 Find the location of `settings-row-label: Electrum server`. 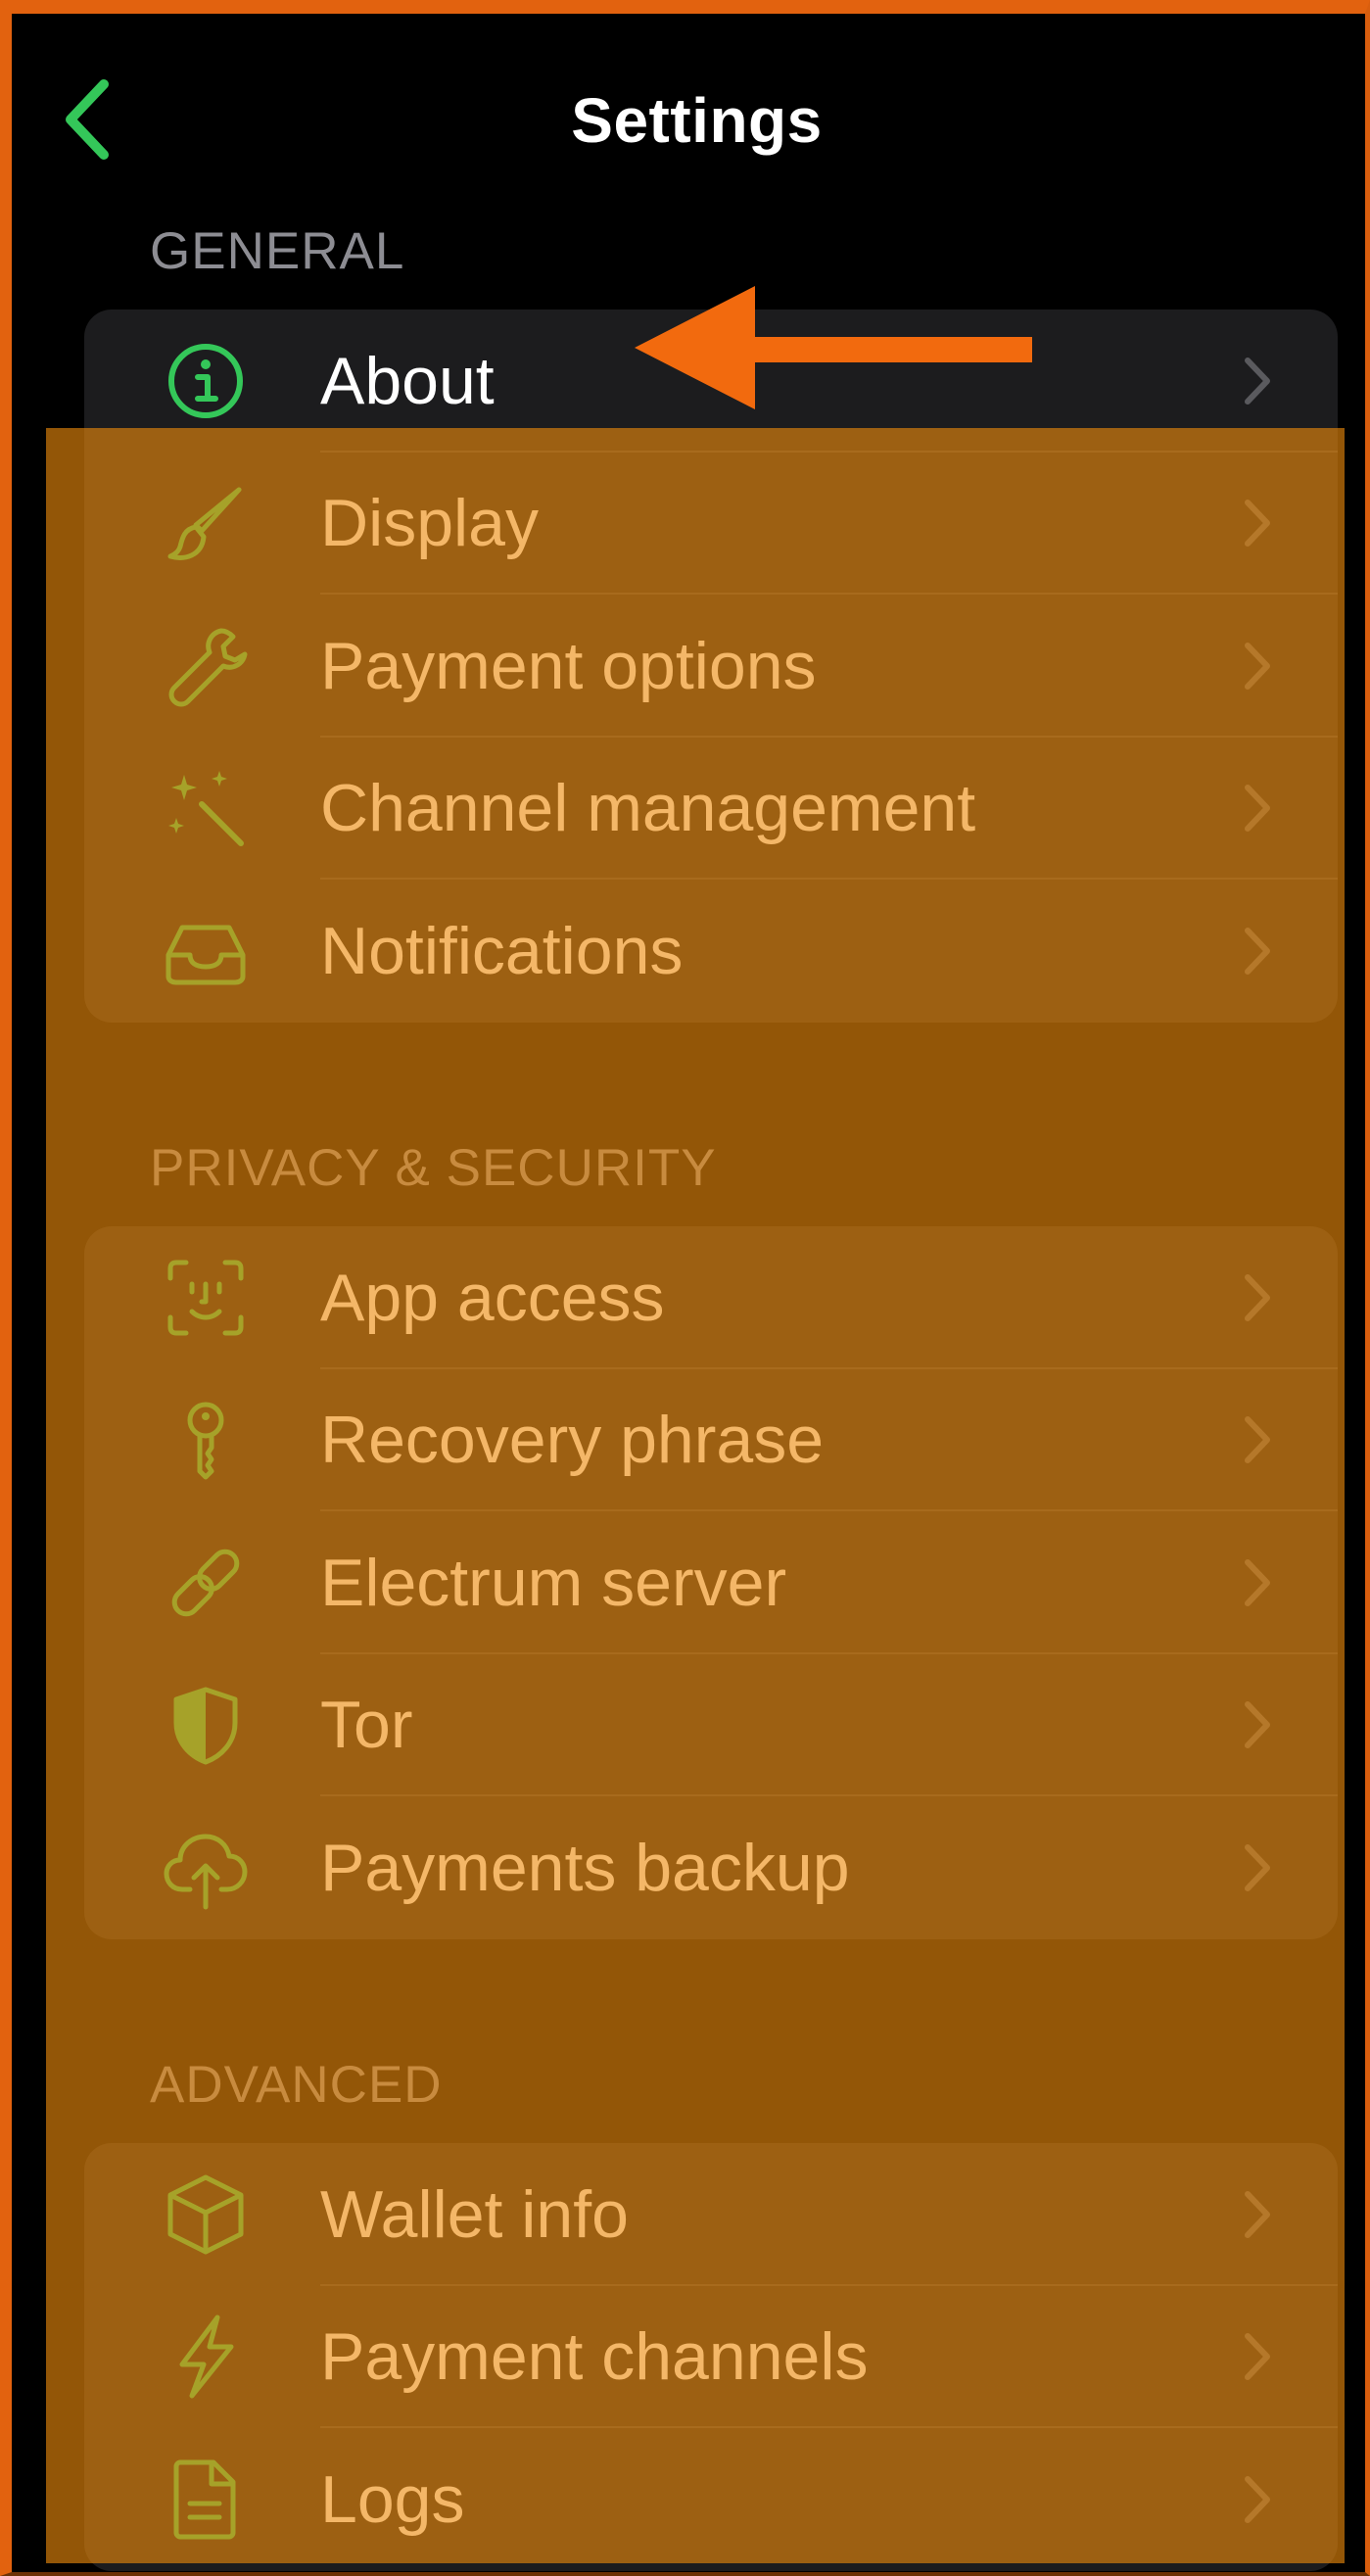

settings-row-label: Electrum server is located at coordinates (553, 1583).